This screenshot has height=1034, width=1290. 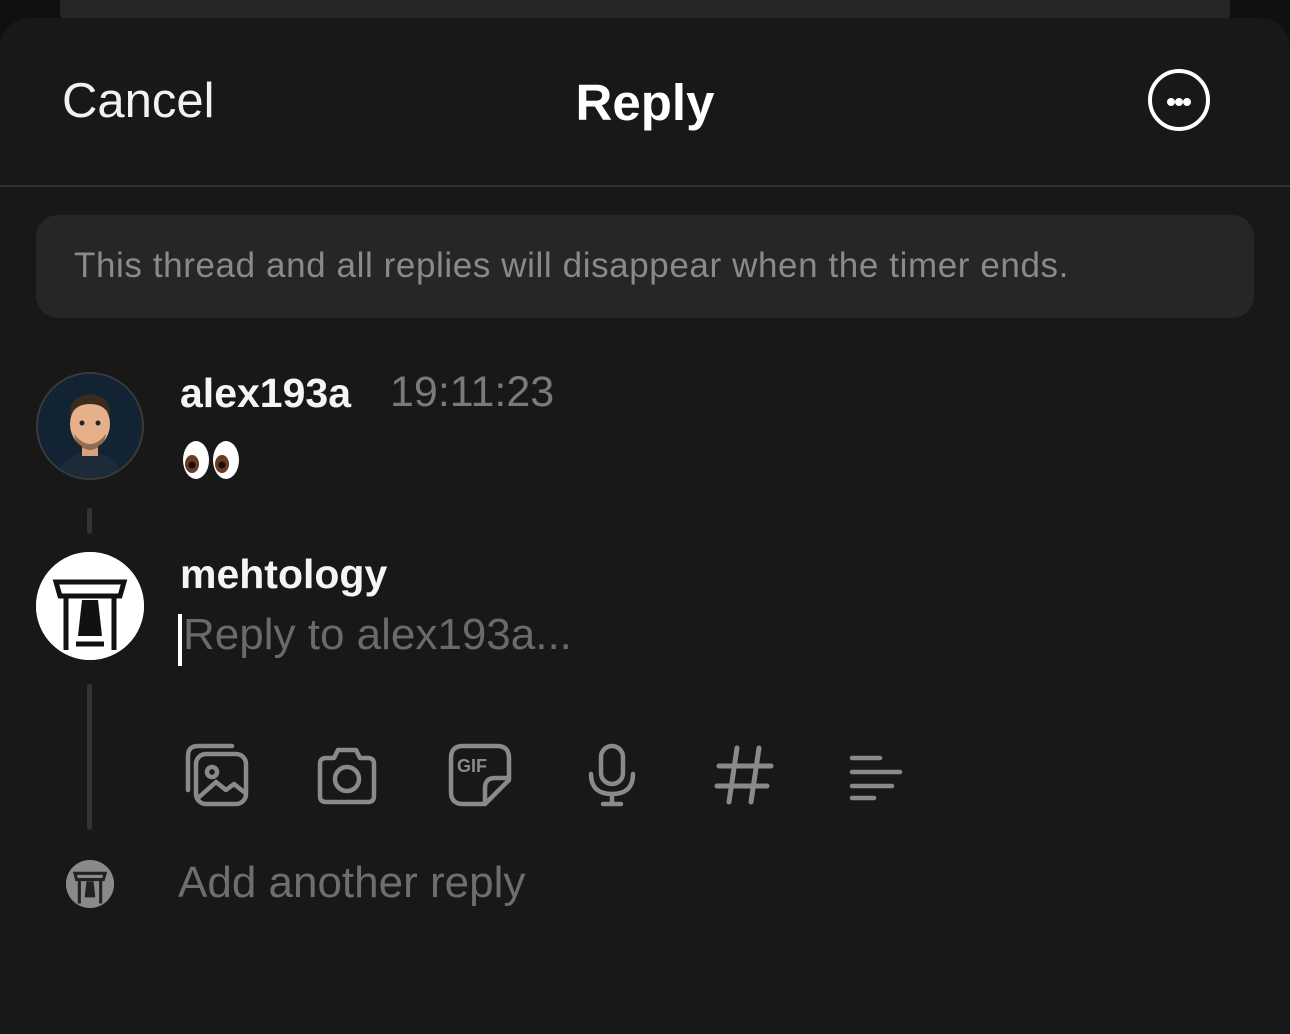 I want to click on microphone-icon, so click(x=612, y=775).